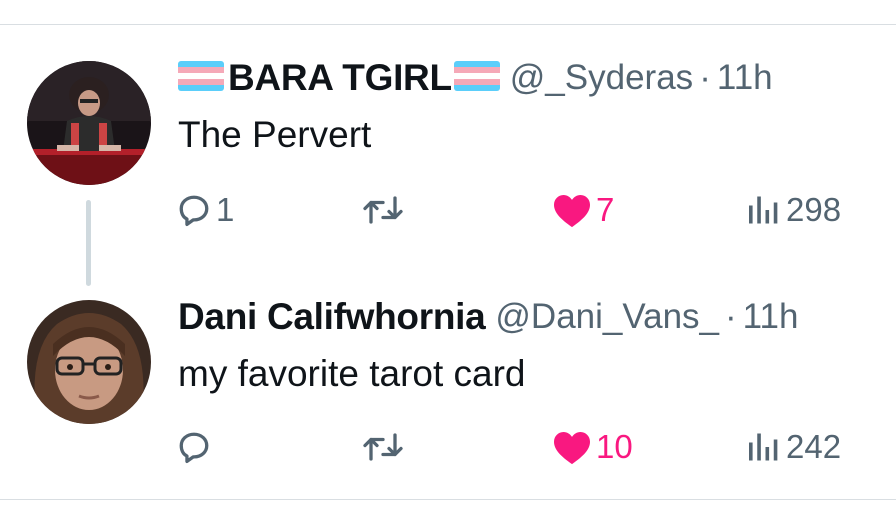 Image resolution: width=896 pixels, height=522 pixels. Describe the element at coordinates (340, 78) in the screenshot. I see `display-name: BARA TGIRL` at that location.